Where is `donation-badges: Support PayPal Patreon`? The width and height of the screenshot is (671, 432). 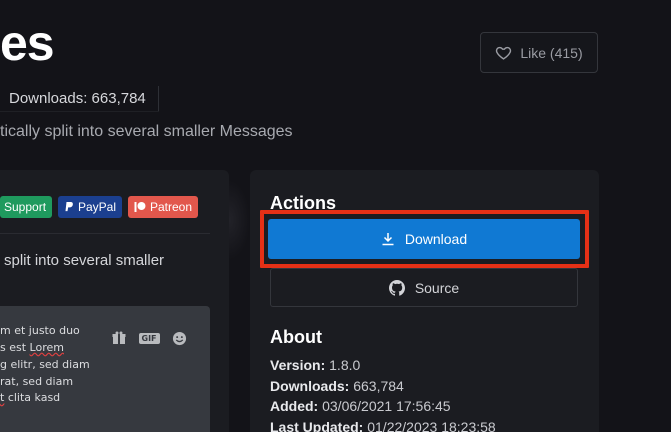 donation-badges: Support PayPal Patreon is located at coordinates (99, 207).